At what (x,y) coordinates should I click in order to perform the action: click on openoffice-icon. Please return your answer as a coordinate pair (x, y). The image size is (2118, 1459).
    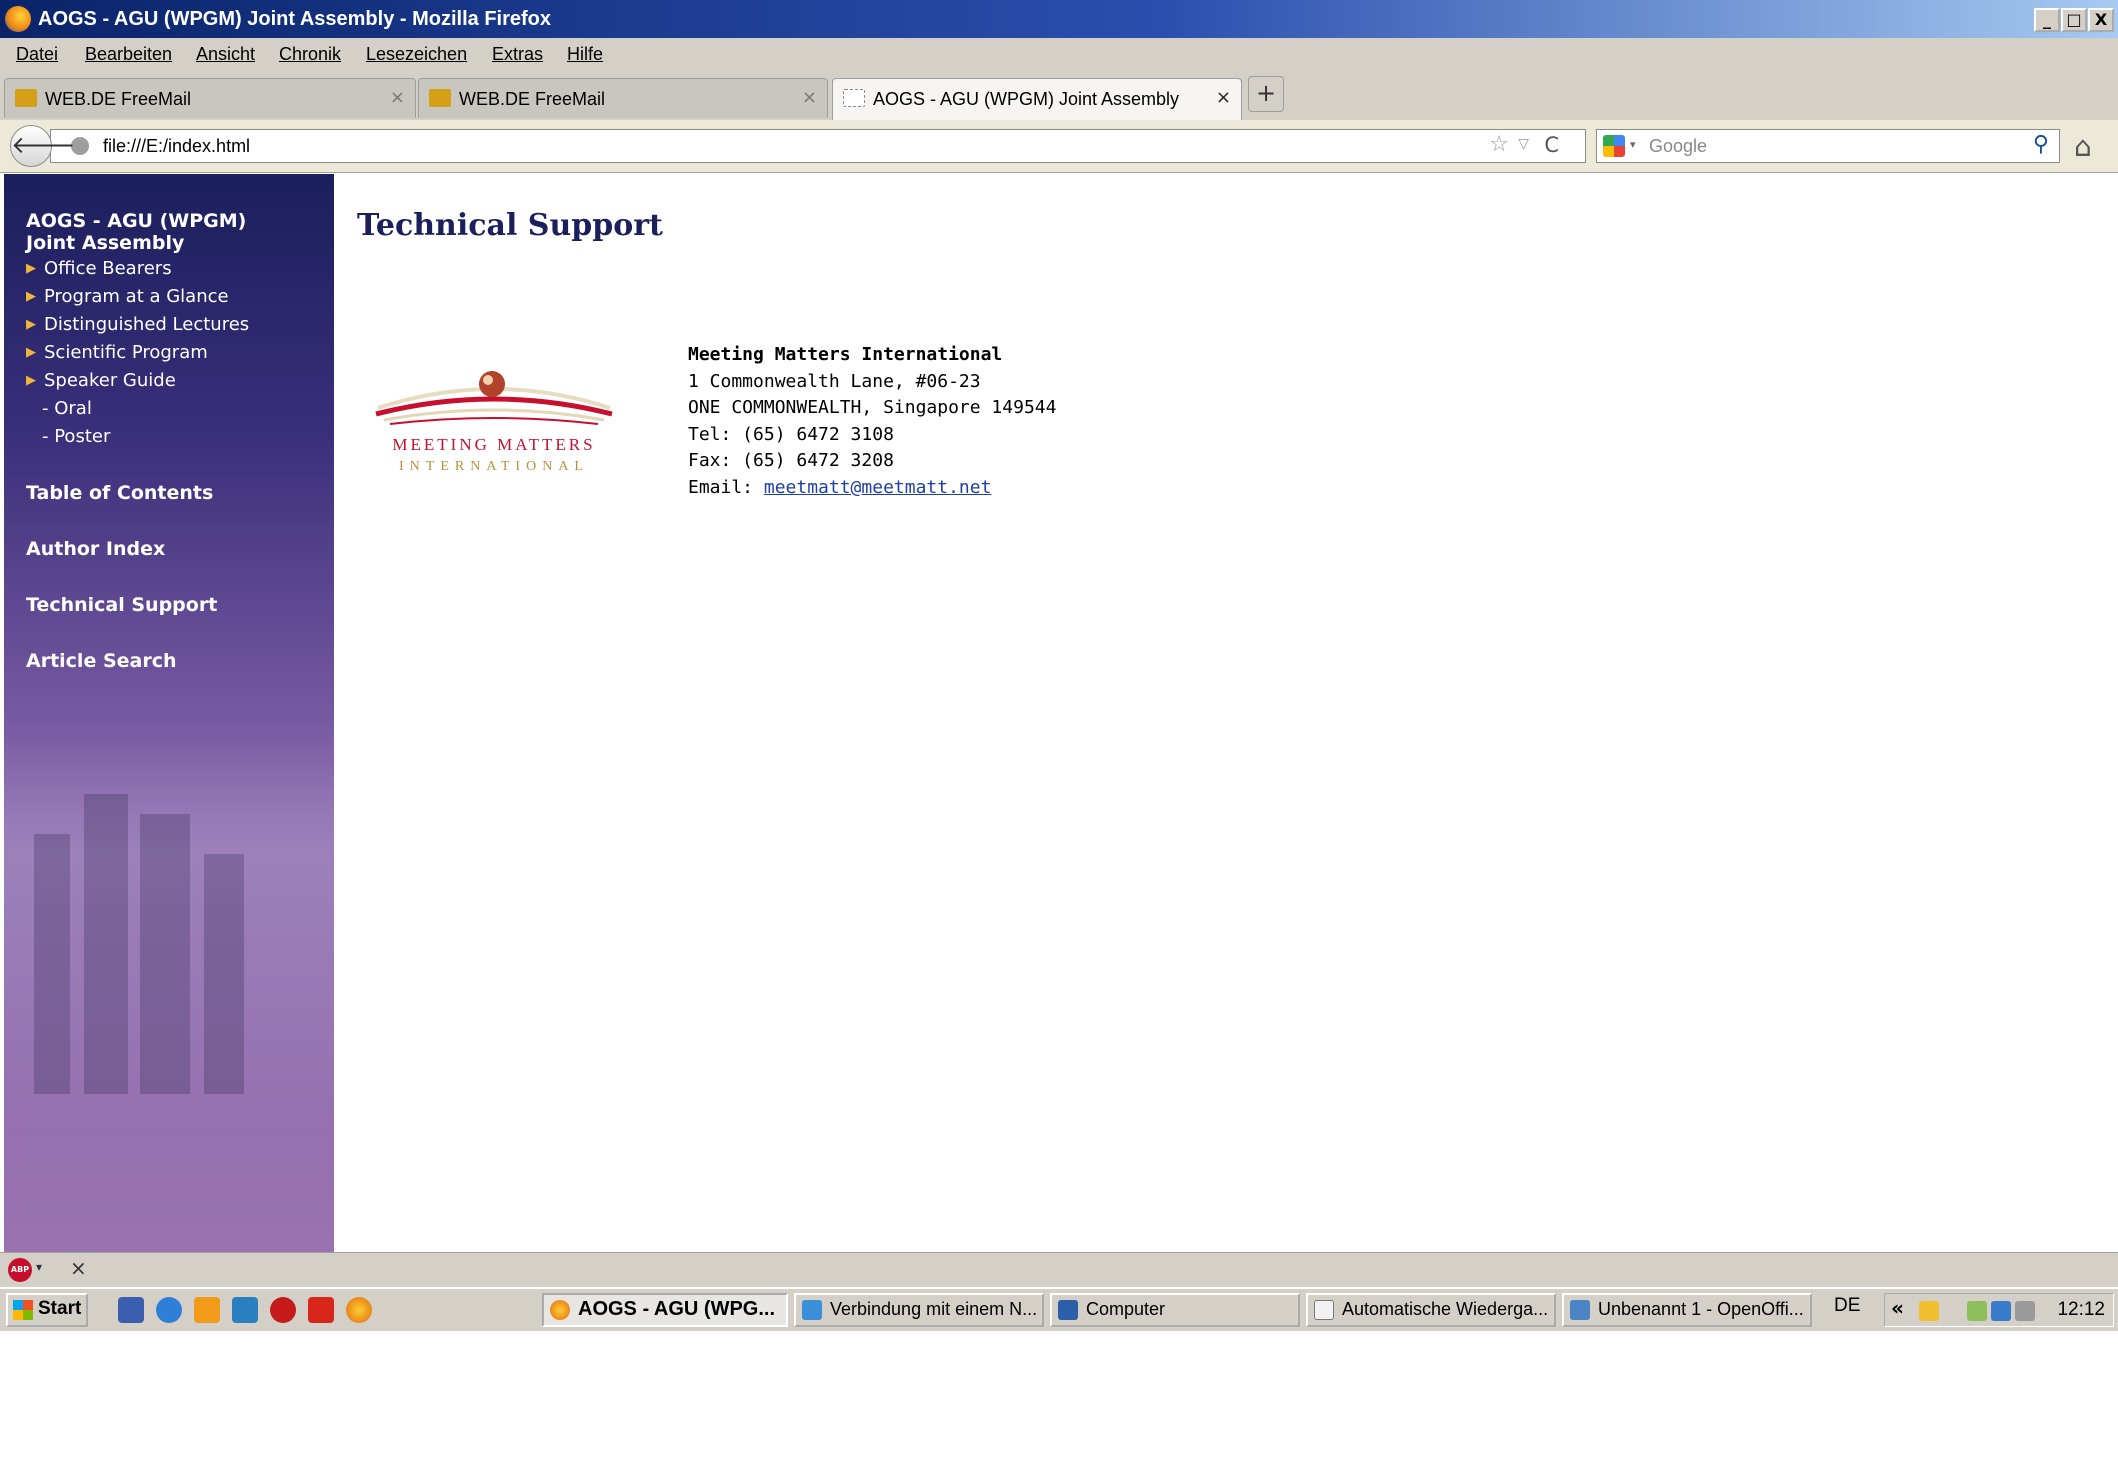
    Looking at the image, I should click on (1580, 1310).